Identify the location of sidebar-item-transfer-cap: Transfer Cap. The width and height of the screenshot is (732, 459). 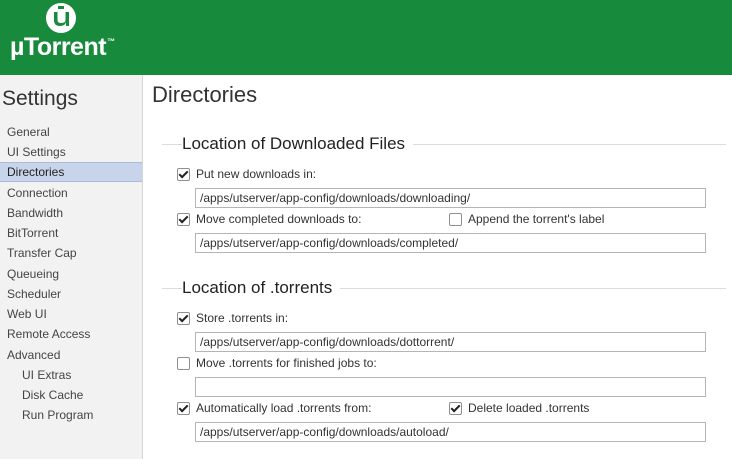
(71, 253).